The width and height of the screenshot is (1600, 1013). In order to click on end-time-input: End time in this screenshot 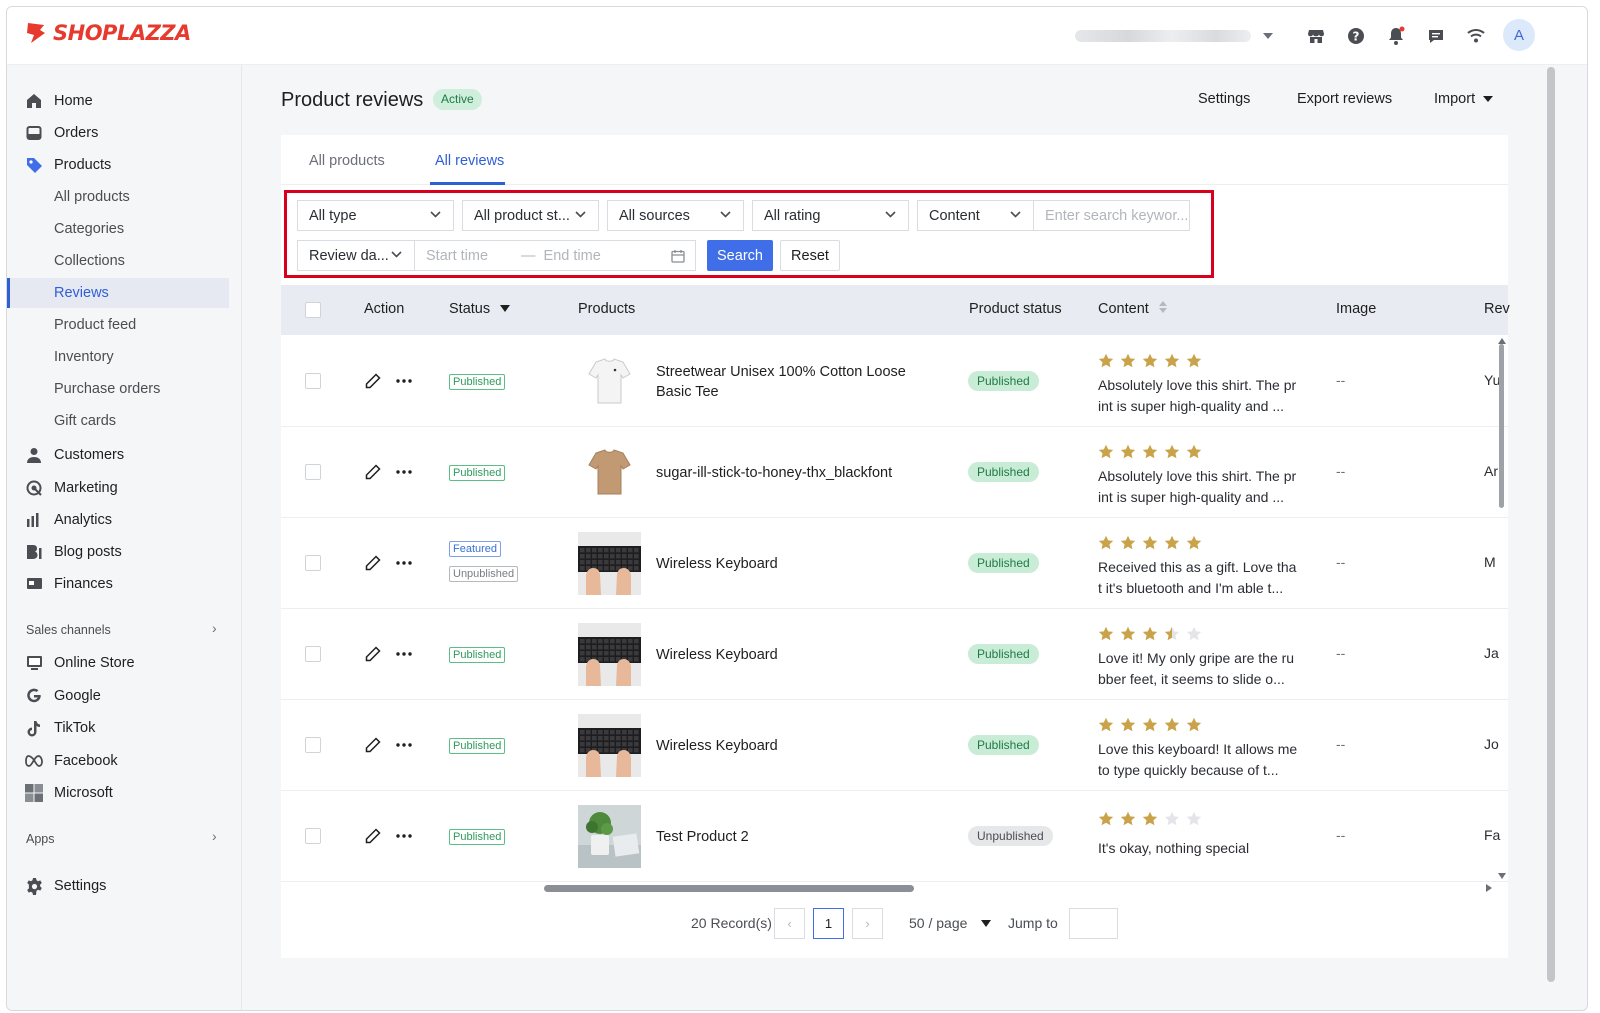, I will do `click(572, 256)`.